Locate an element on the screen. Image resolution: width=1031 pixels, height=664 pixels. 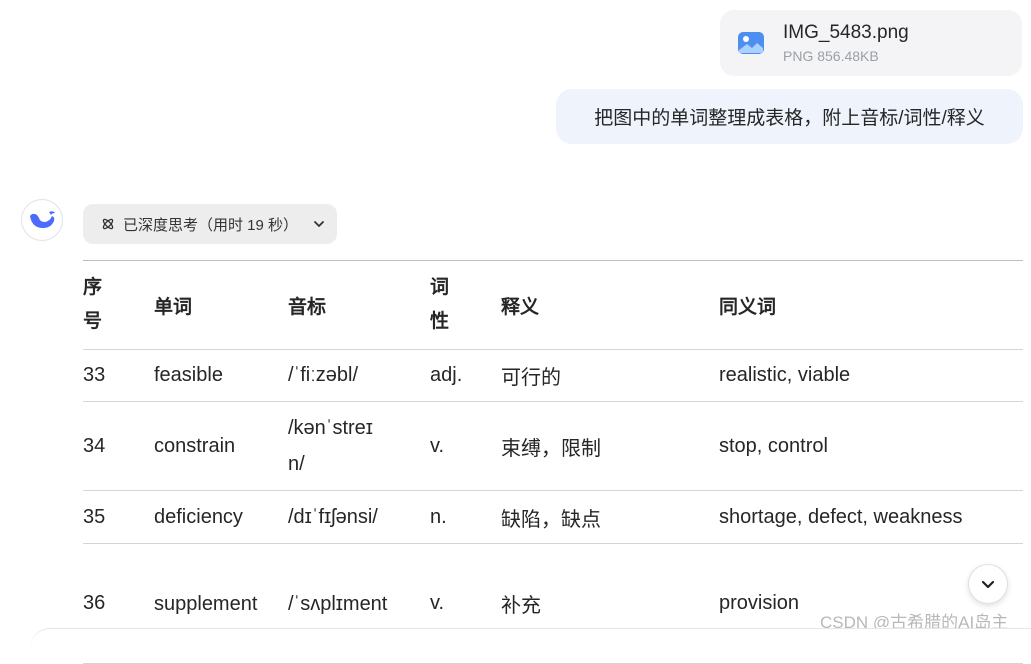
header-index: 序号 is located at coordinates (118, 305).